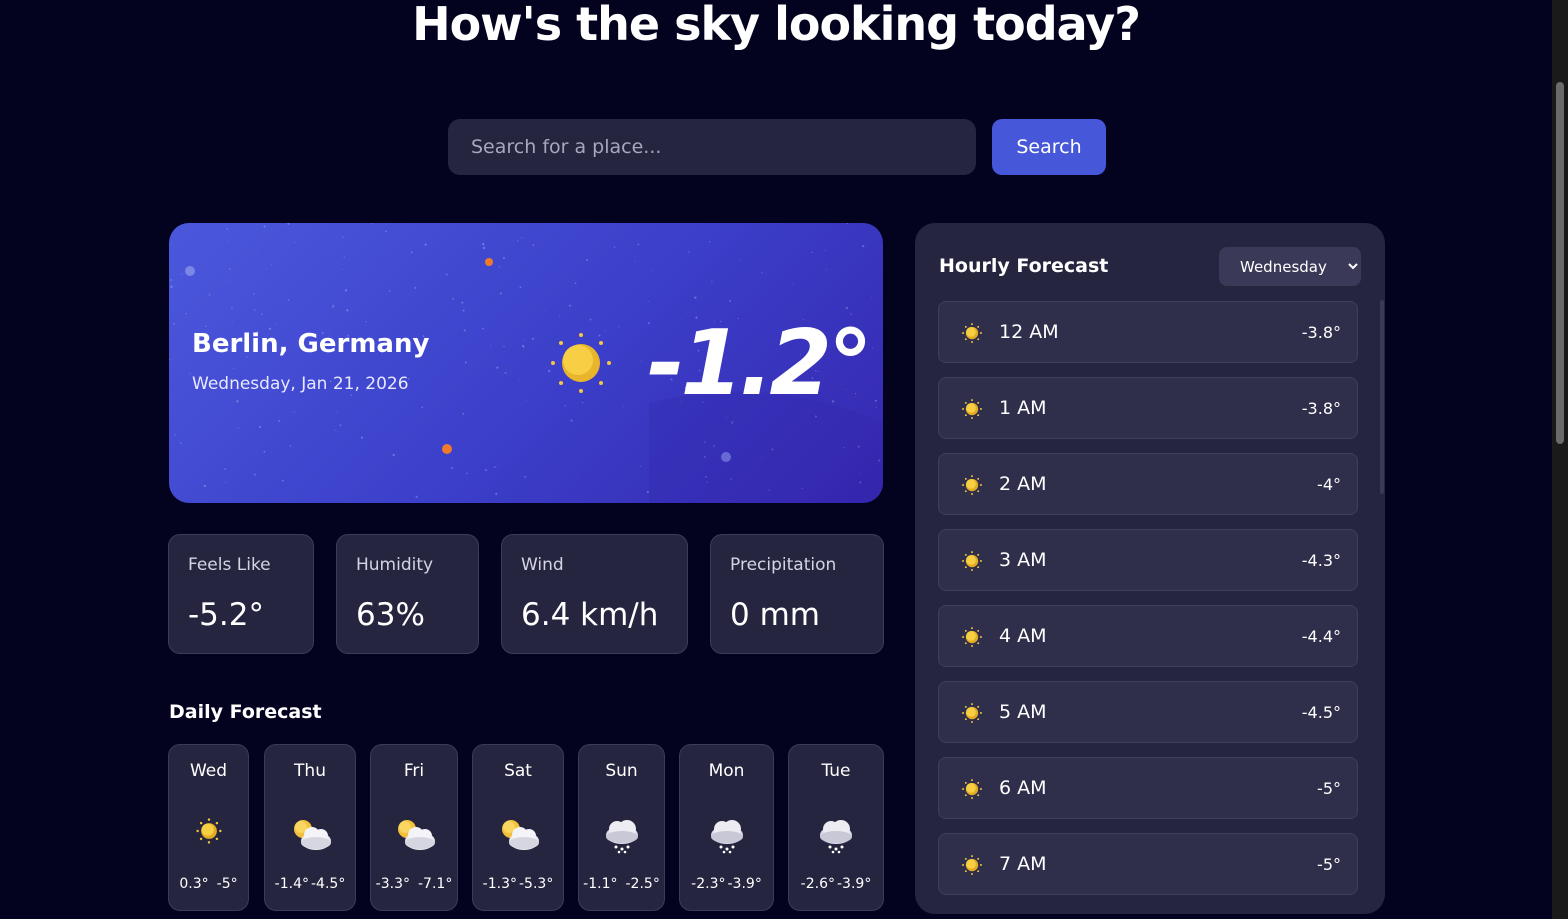 This screenshot has height=919, width=1568. I want to click on day-name: Thu, so click(310, 771).